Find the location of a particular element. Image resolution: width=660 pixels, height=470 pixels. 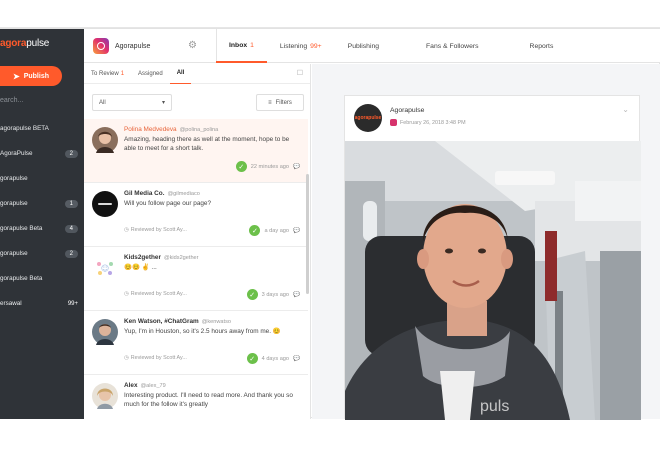

filter-tab-all: All is located at coordinates (180, 74).